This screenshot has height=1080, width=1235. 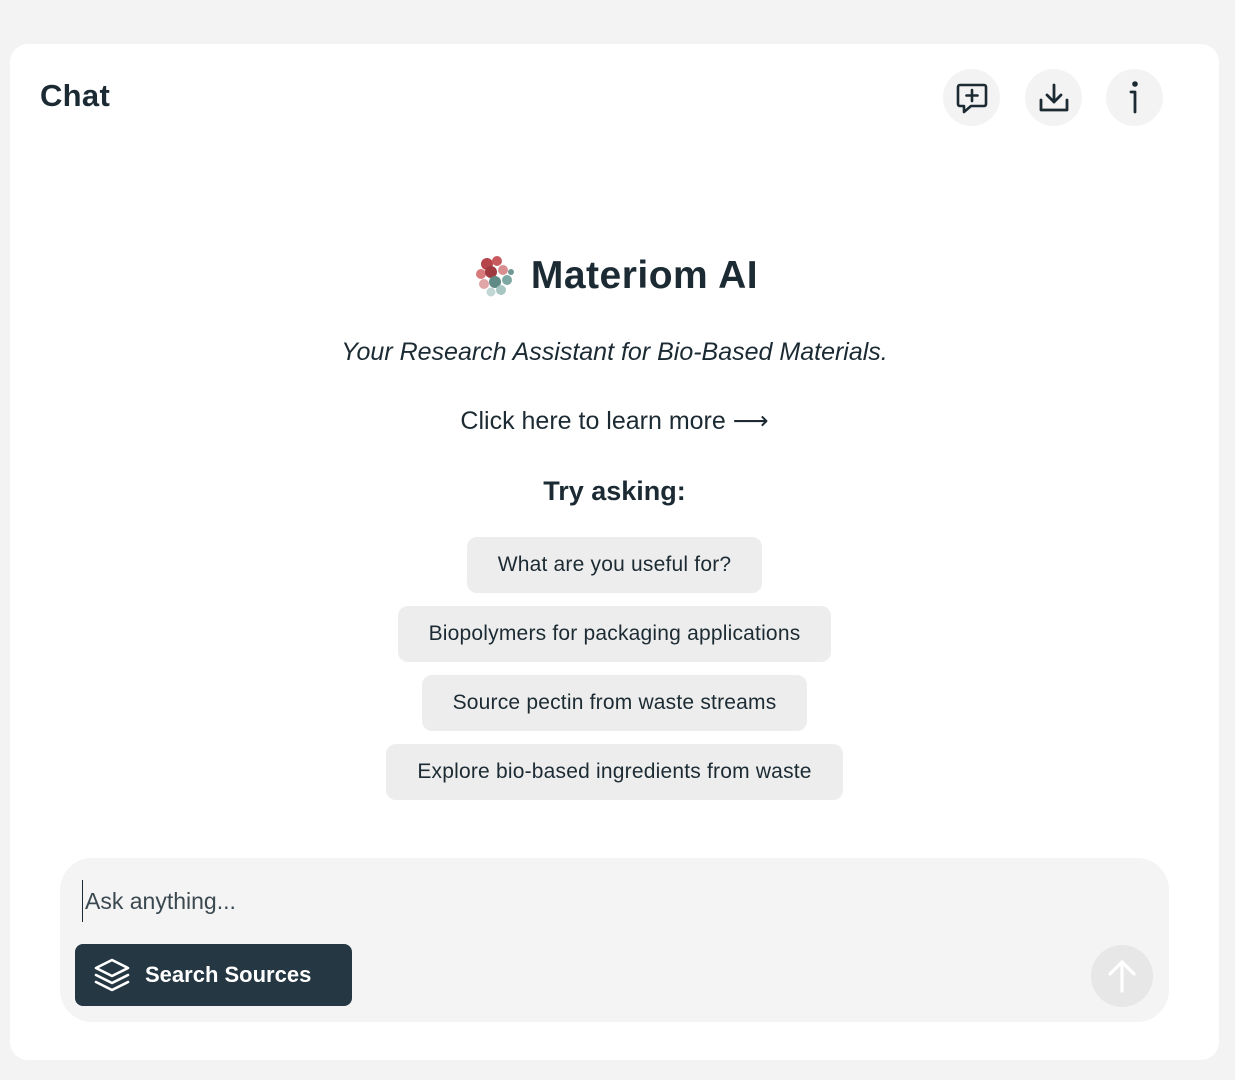 I want to click on brand-name: Materiom AI, so click(x=644, y=275).